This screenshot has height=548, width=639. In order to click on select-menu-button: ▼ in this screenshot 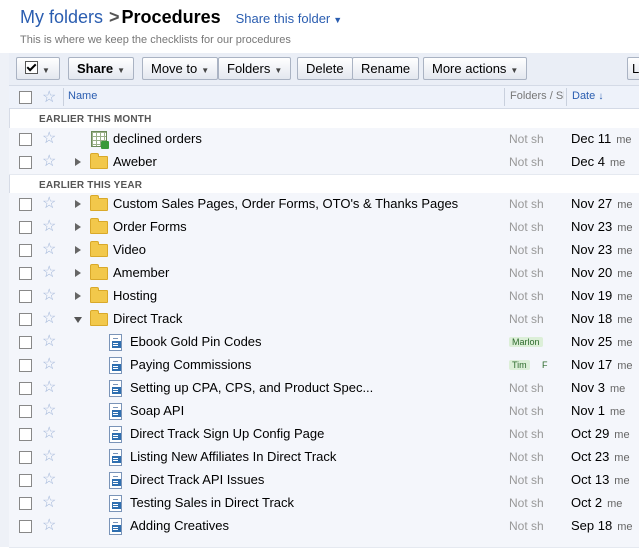, I will do `click(38, 68)`.